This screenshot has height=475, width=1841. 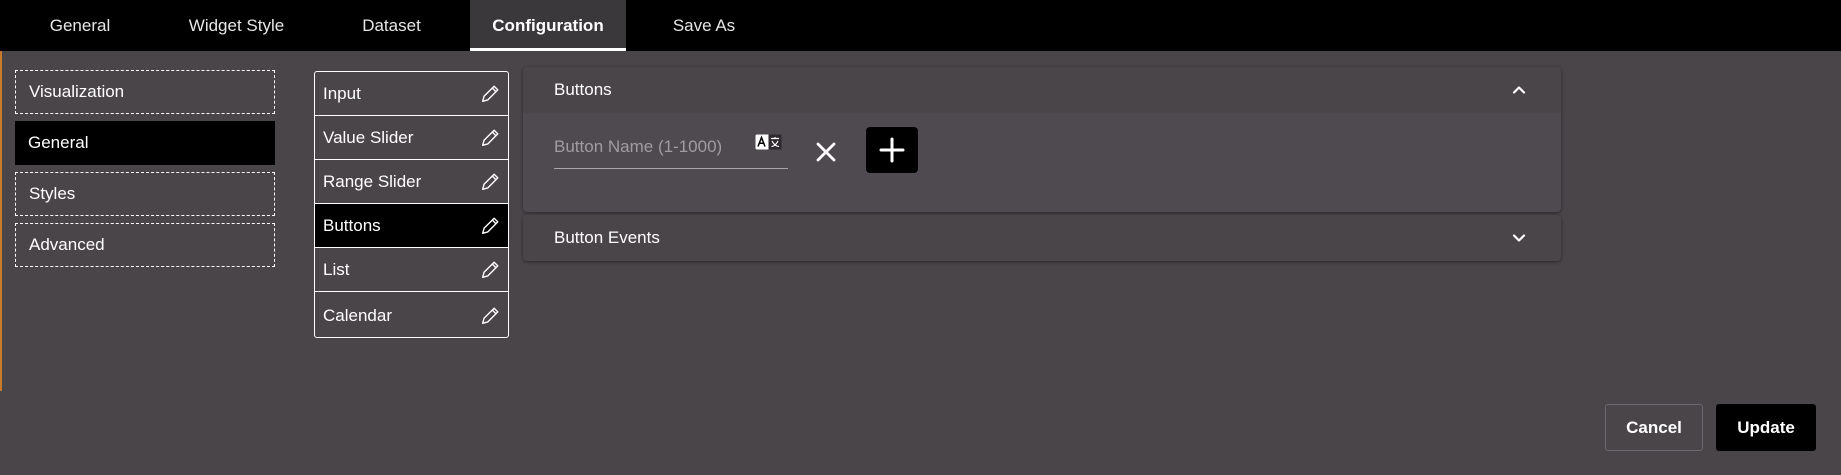 I want to click on component-item-range-slider: Range Slider, so click(x=411, y=182).